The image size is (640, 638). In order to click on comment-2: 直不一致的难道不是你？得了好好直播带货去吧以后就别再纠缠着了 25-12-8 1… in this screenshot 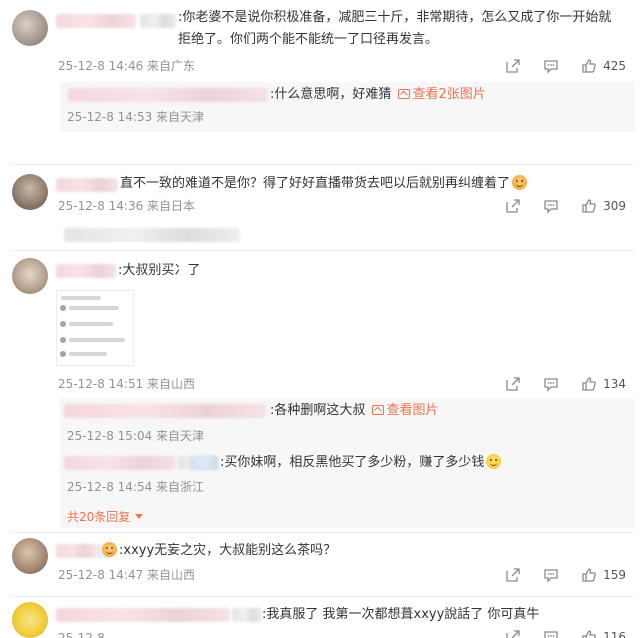, I will do `click(320, 211)`.